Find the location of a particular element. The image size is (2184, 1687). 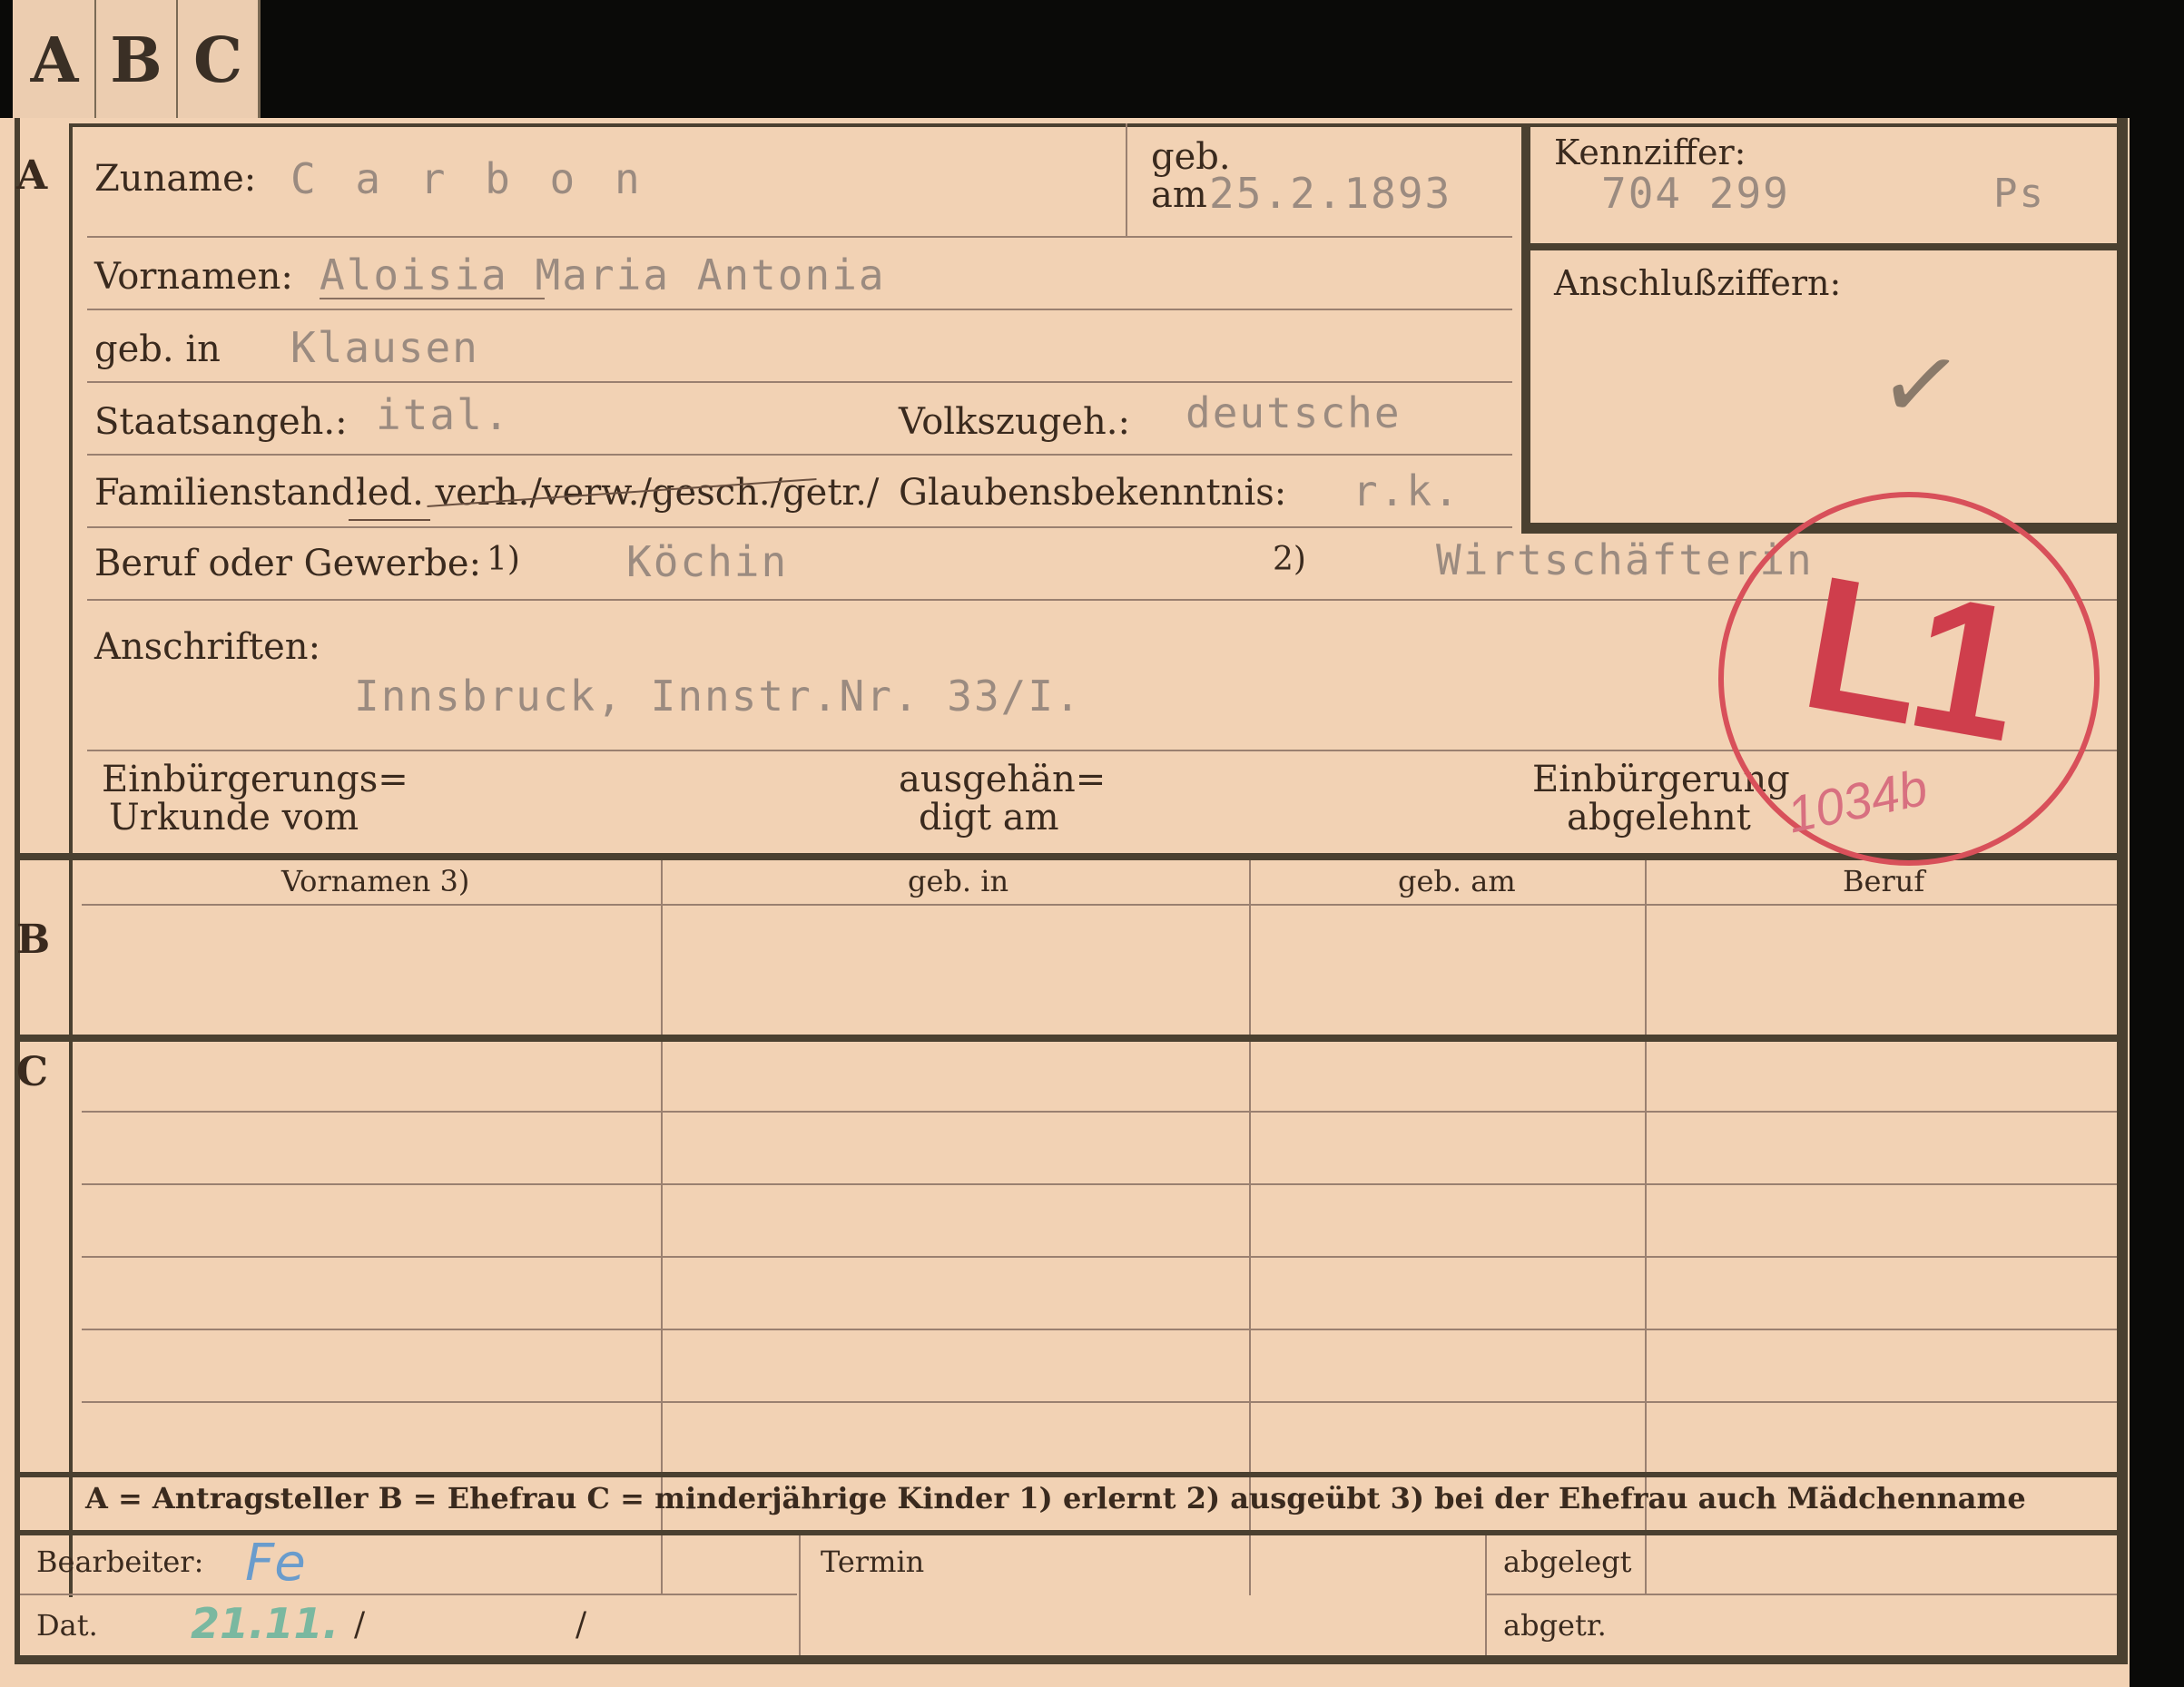

einbuergerungs-label-1: Einbürgerungs= is located at coordinates (255, 779).